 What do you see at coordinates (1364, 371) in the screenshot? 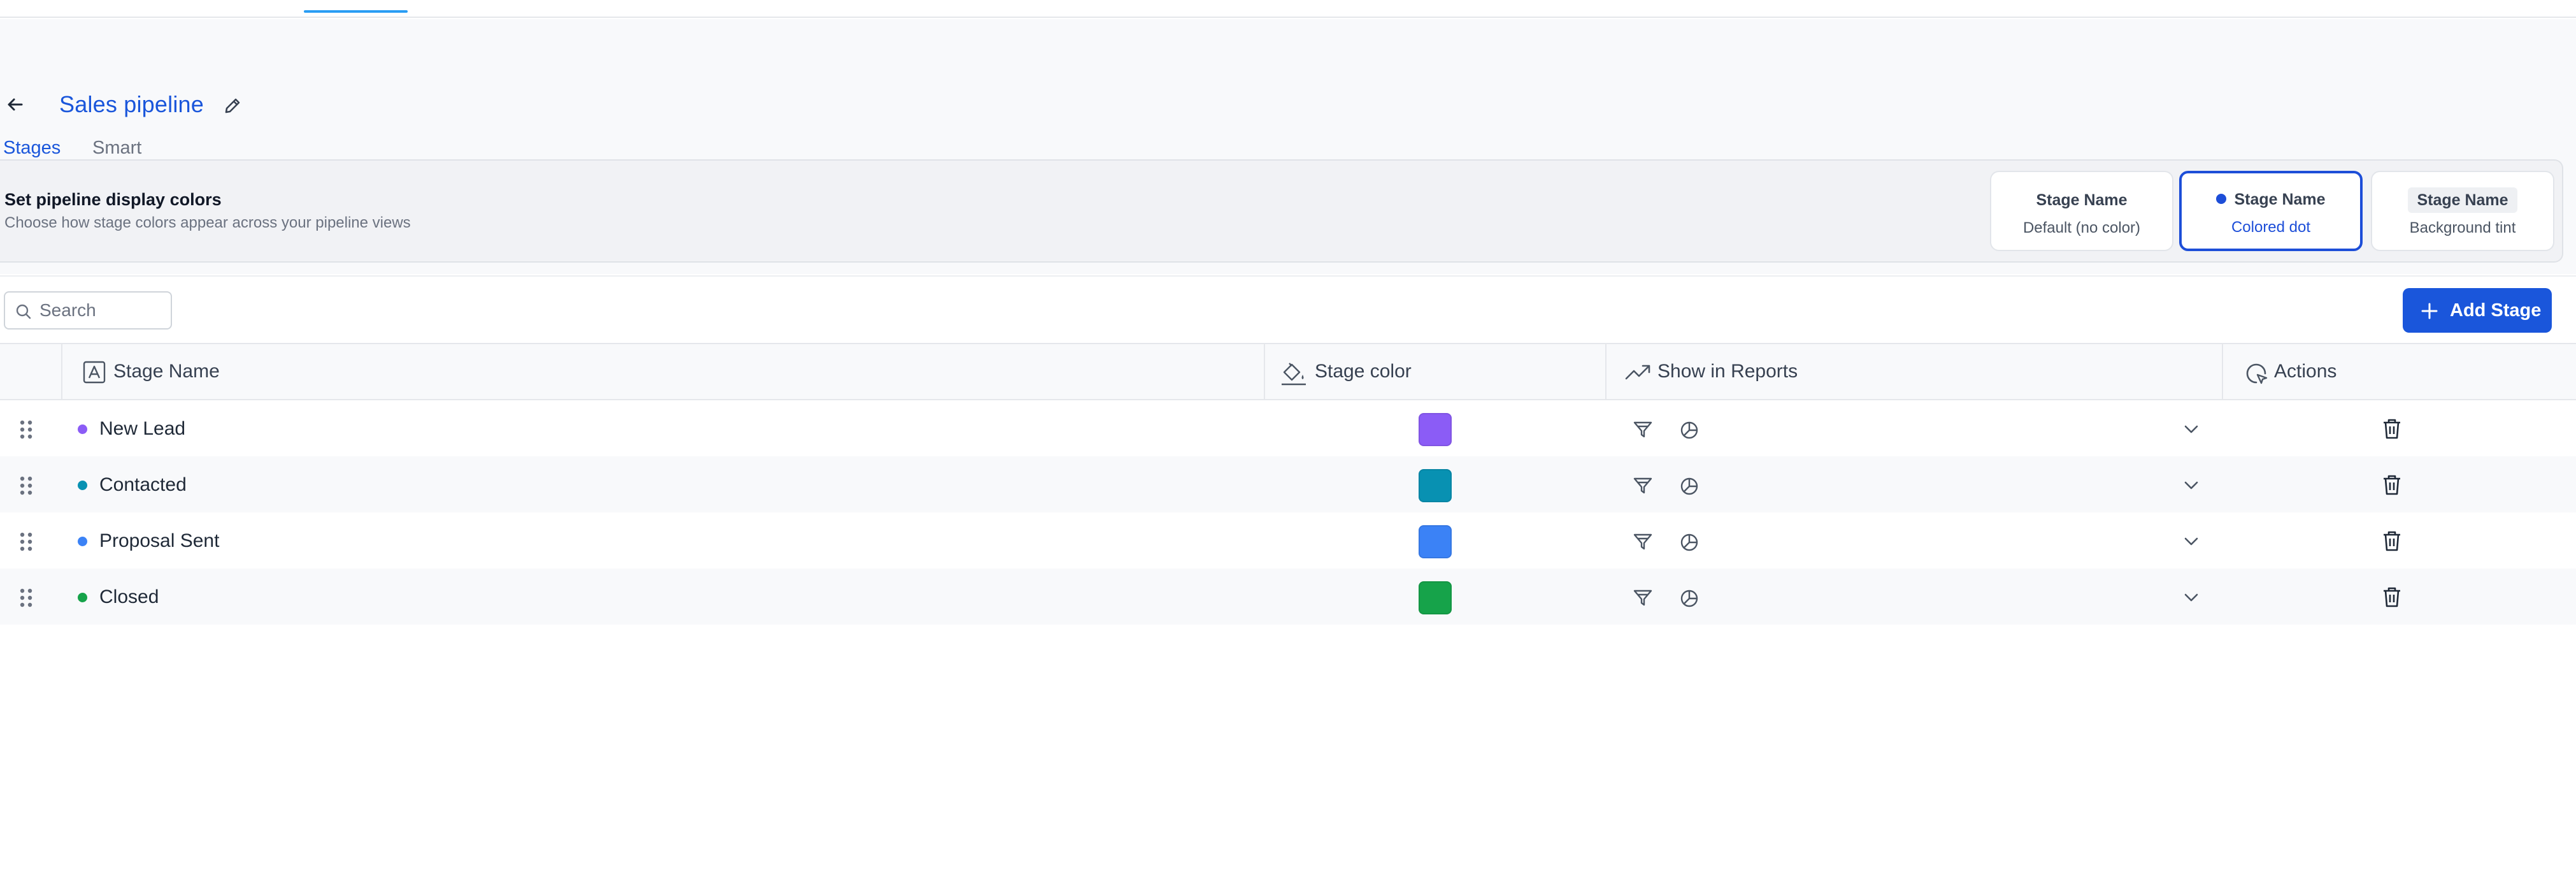
I see `column-label: Stage color` at bounding box center [1364, 371].